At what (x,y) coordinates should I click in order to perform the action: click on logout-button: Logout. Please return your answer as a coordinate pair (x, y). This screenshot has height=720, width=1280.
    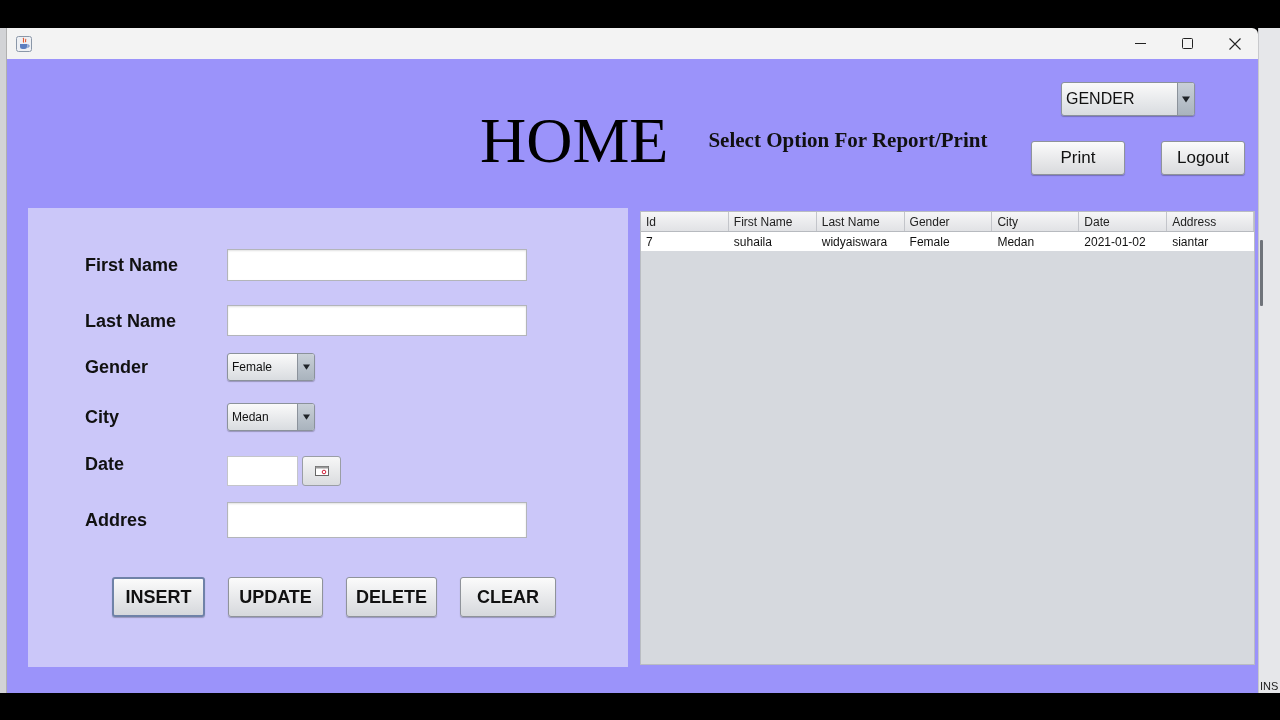
    Looking at the image, I should click on (1203, 158).